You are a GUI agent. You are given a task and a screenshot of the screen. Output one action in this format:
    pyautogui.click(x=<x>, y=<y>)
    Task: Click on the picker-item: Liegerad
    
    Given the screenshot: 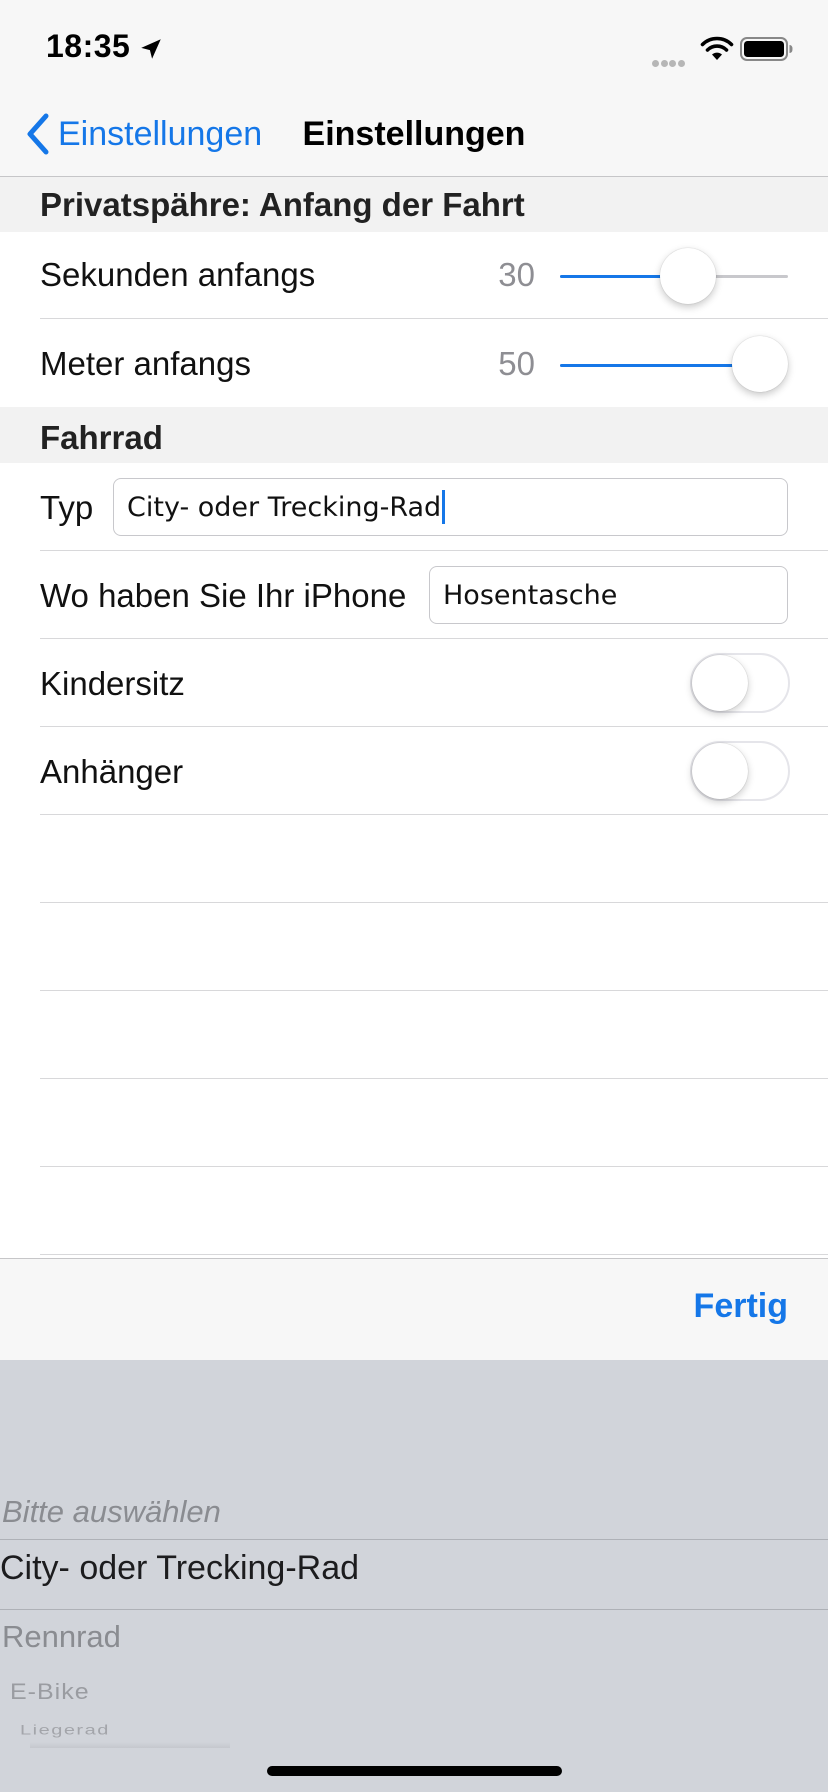 What is the action you would take?
    pyautogui.click(x=65, y=1730)
    